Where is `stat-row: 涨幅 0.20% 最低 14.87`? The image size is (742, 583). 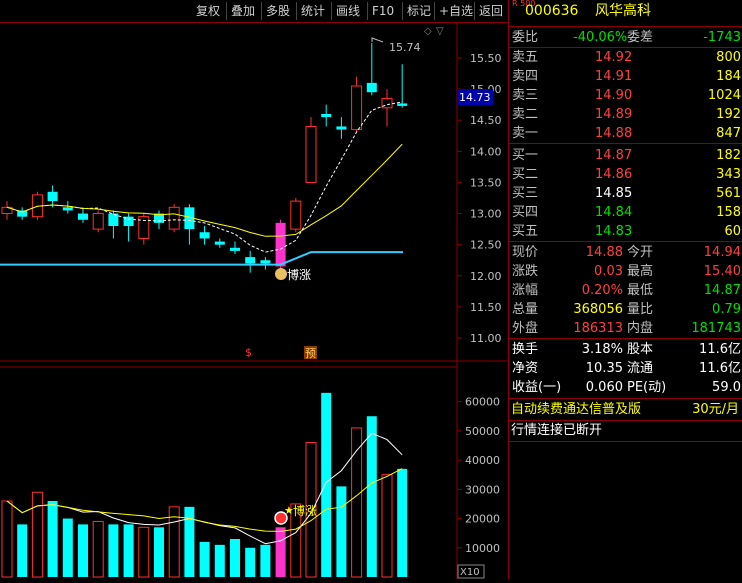
stat-row: 涨幅 0.20% 最低 14.87 is located at coordinates (625, 290).